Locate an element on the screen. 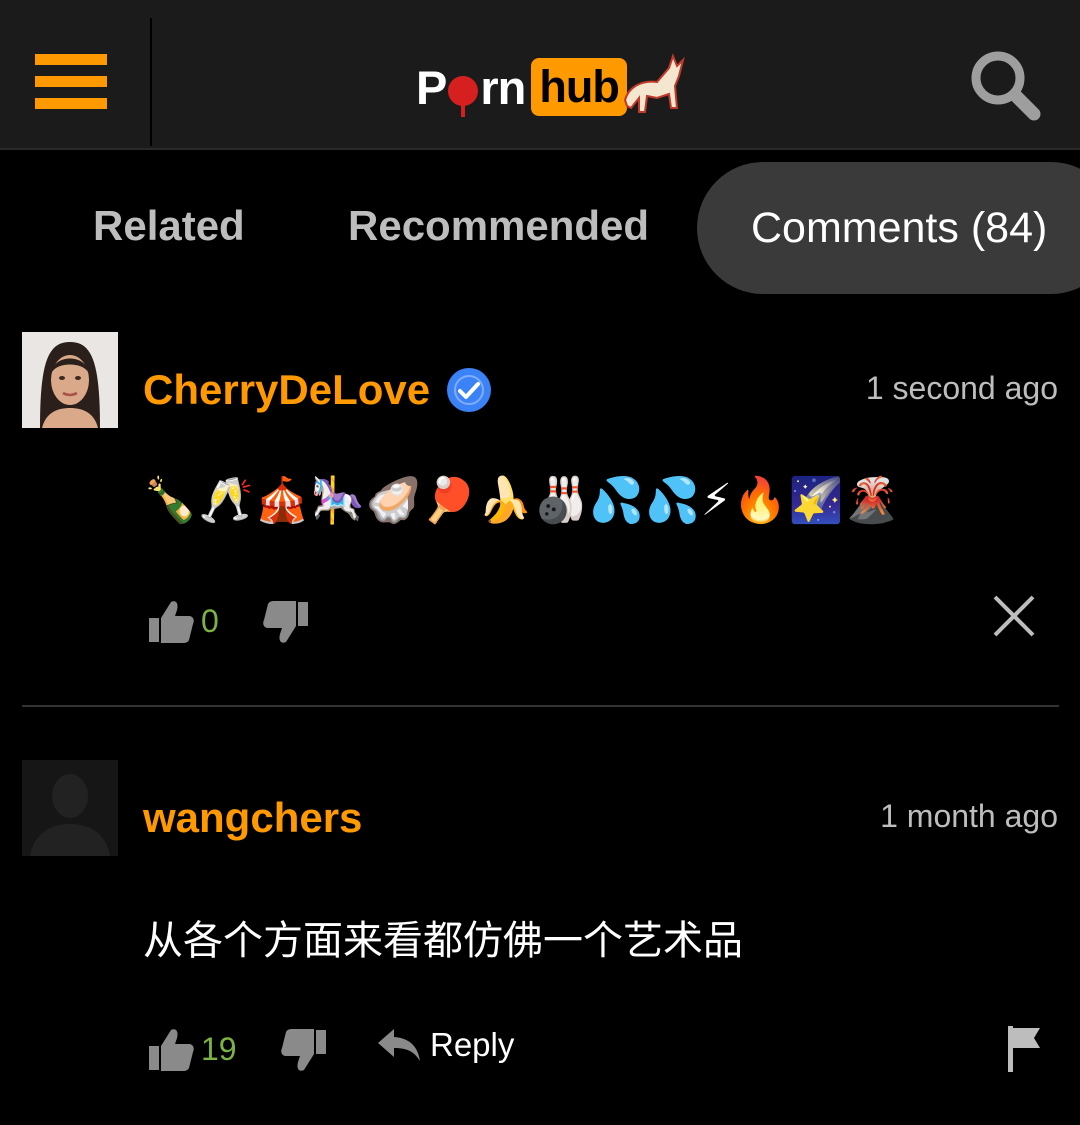 This screenshot has width=1080, height=1125. like-count: 19 is located at coordinates (219, 1048).